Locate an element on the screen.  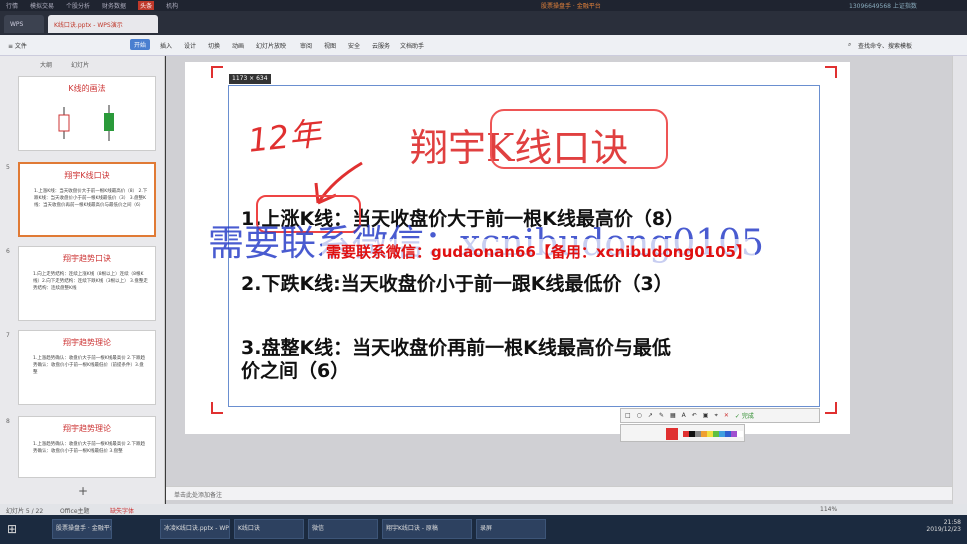
pen-icon: ✎ is located at coordinates (661, 415).